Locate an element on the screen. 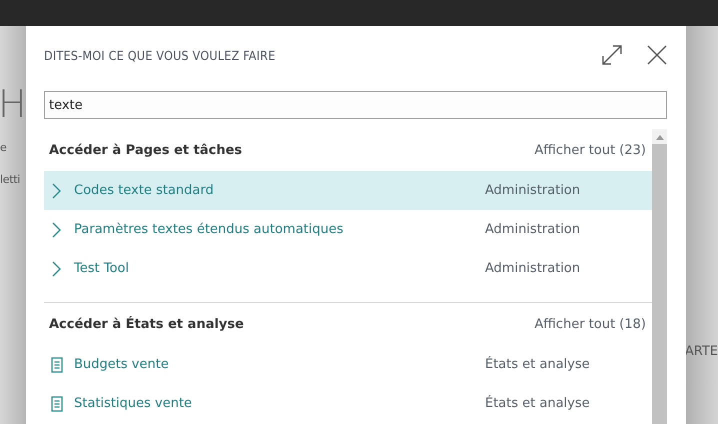 This screenshot has width=718, height=424. close-icon is located at coordinates (657, 55).